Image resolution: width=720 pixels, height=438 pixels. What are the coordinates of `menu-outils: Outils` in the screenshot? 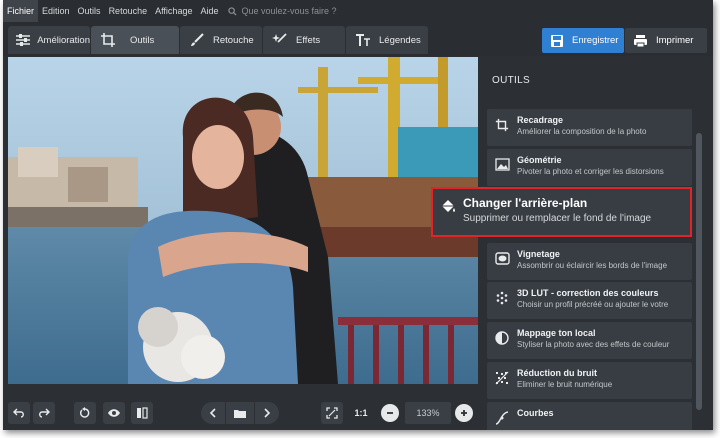 It's located at (89, 11).